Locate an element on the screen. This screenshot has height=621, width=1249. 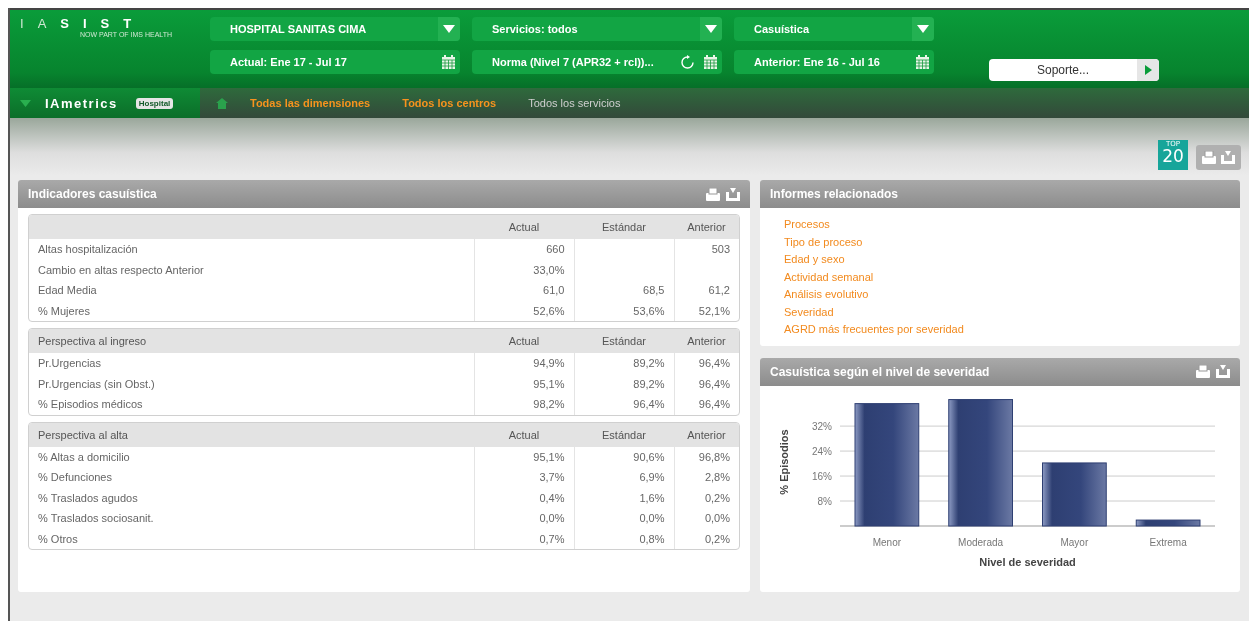
selector-field: HOSPITAL SANITAS CIMA is located at coordinates (335, 29).